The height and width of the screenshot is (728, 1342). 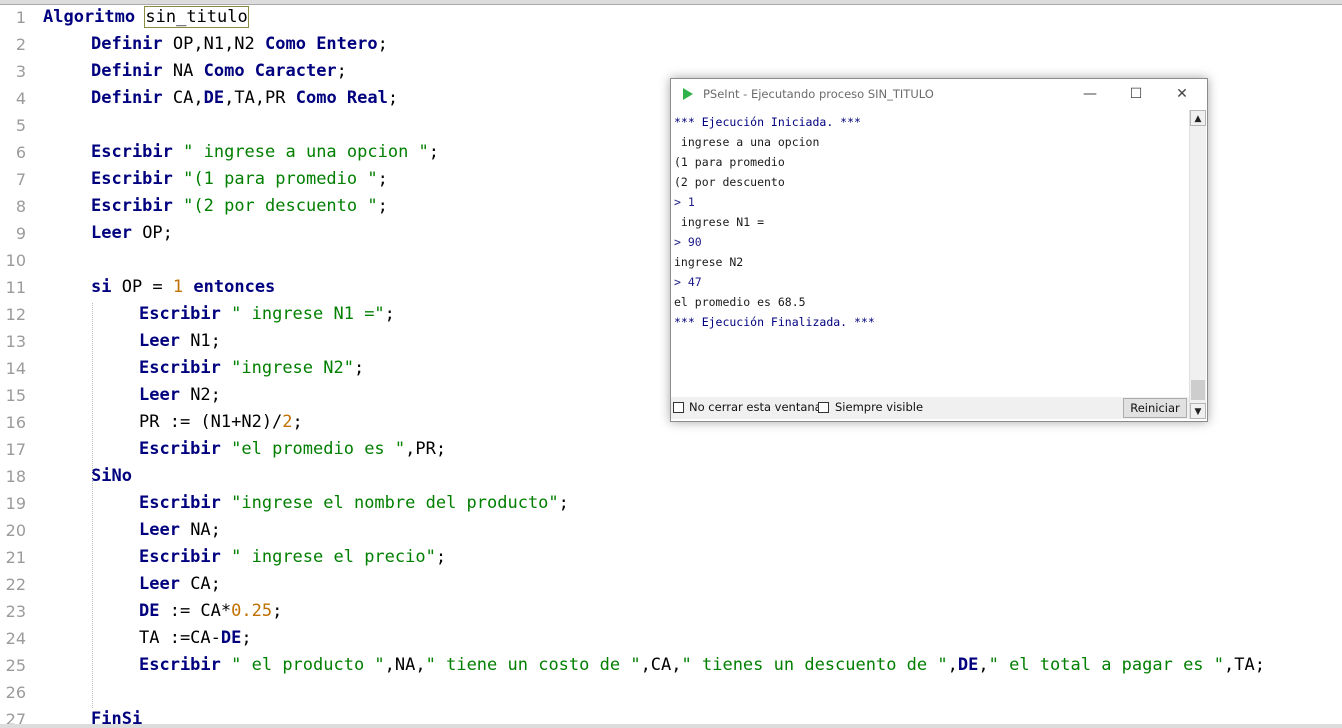 I want to click on minimize-button: —, so click(x=1090, y=94).